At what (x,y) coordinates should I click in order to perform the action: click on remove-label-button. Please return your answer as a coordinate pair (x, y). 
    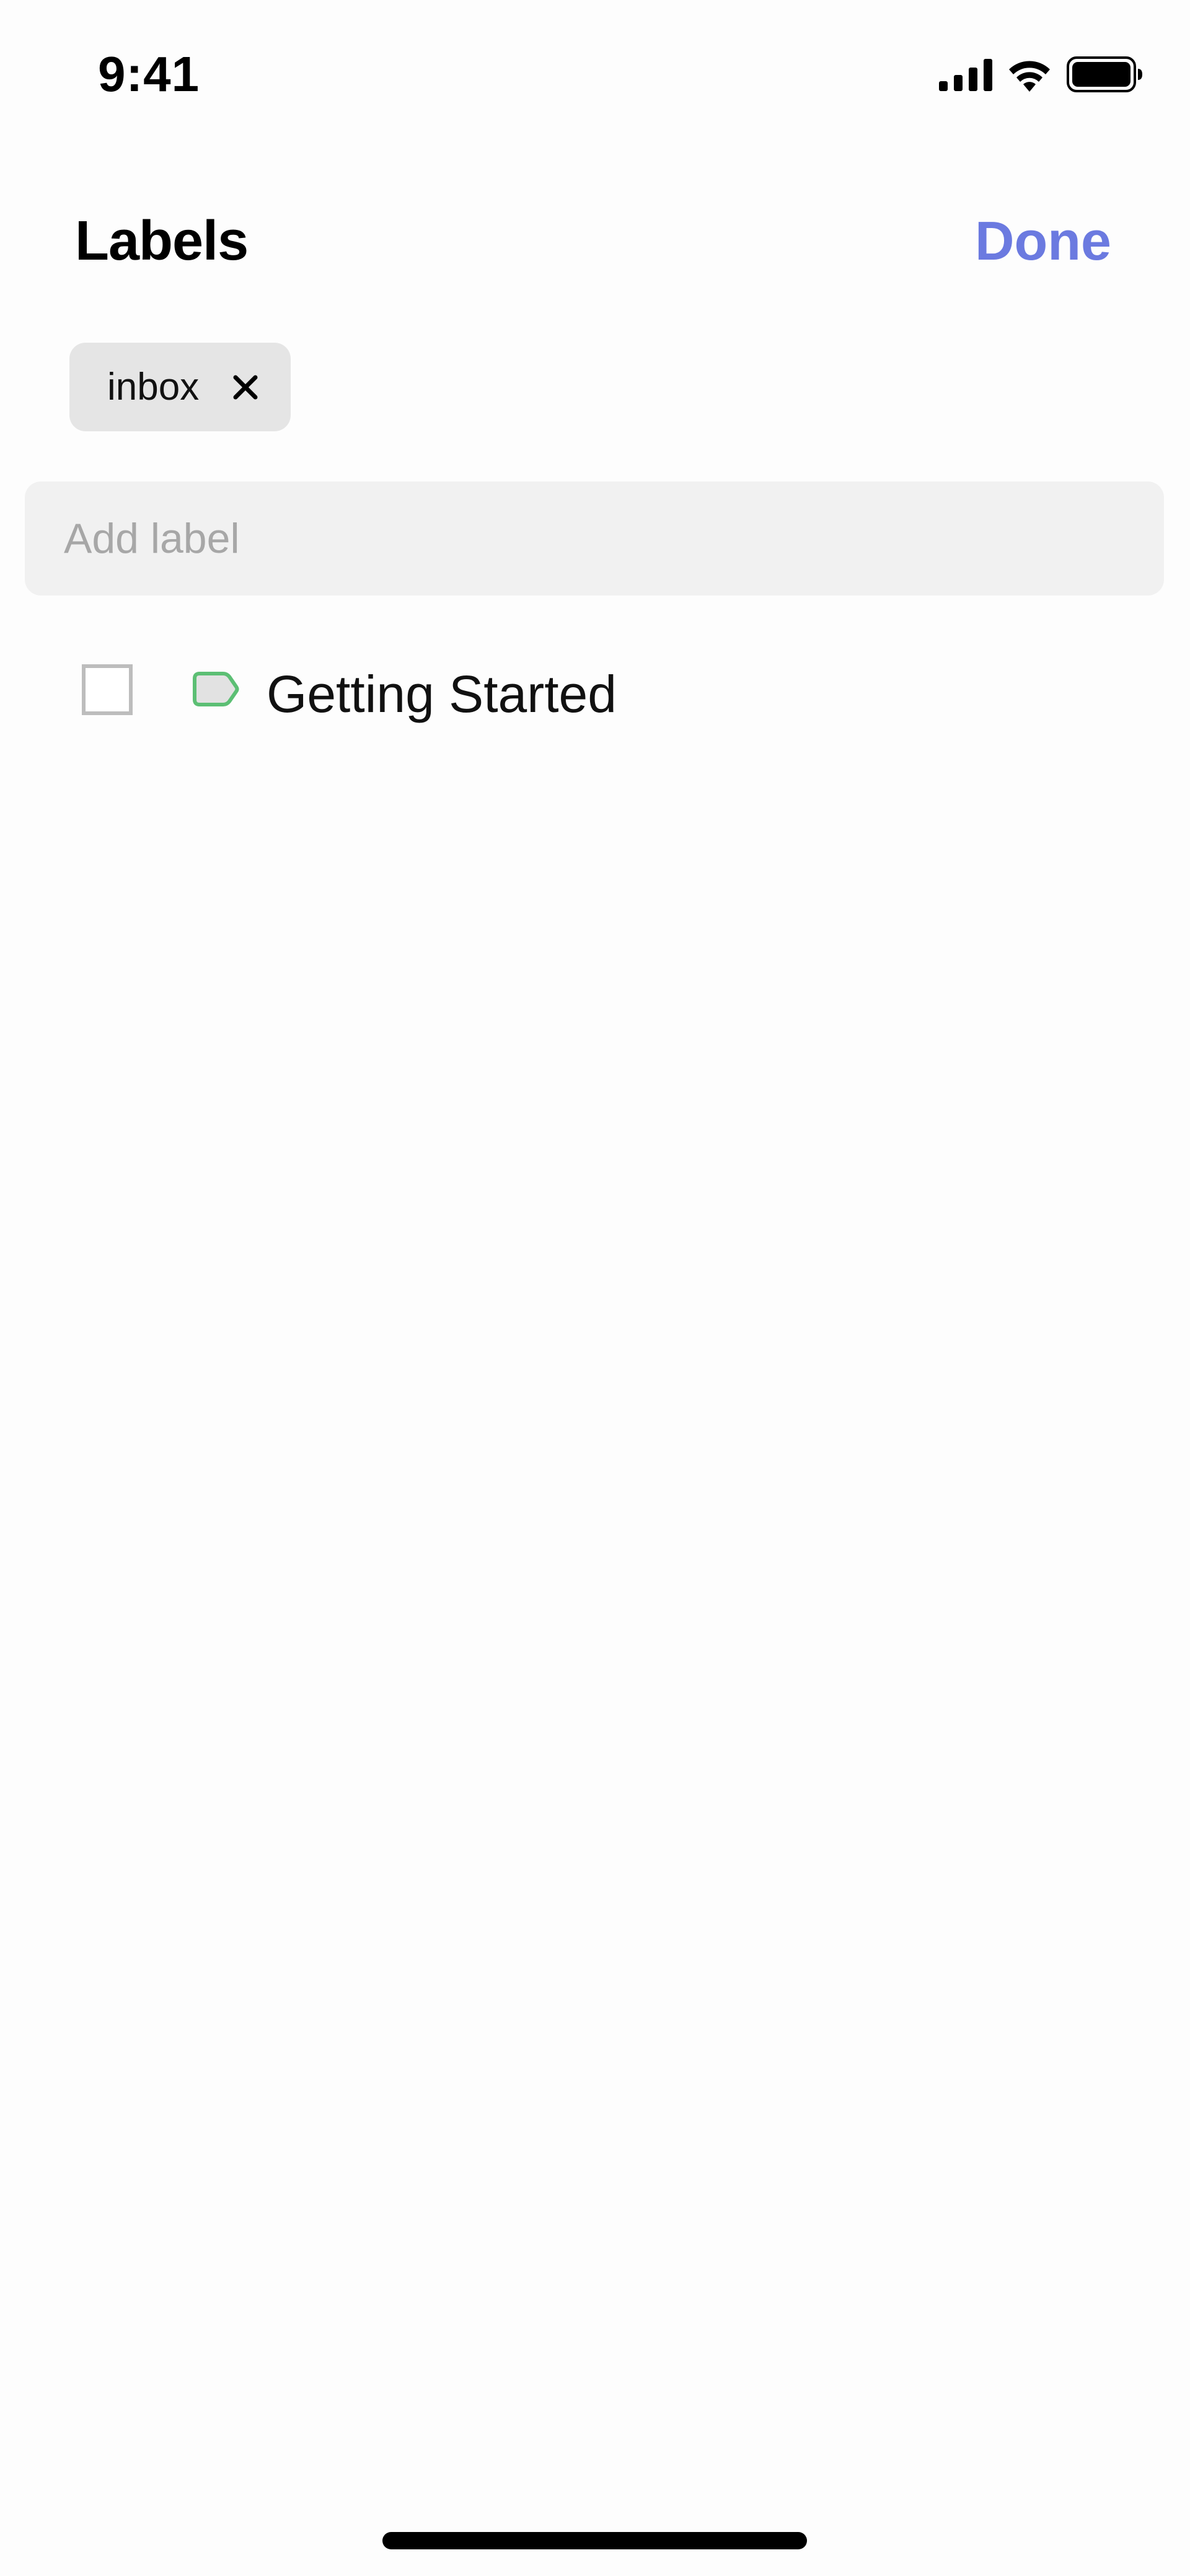
    Looking at the image, I should click on (245, 387).